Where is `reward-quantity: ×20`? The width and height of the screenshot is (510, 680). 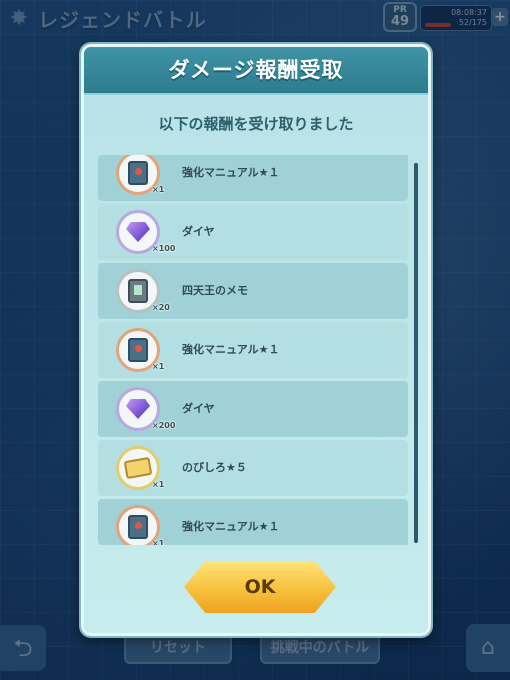 reward-quantity: ×20 is located at coordinates (161, 307).